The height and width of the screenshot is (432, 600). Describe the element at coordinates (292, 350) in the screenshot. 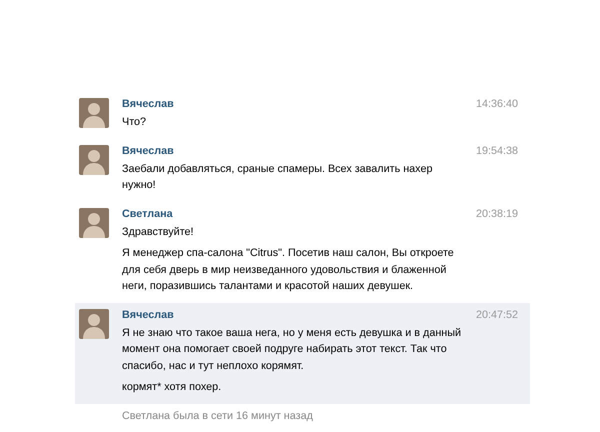

I see `message-text: Я не знаю что такое ваша нега, но у меня есть девушка и в данный момент она помогает своей подруге набирать этот текст. Так что спасибо, нас и тут неплохо корямят.` at that location.